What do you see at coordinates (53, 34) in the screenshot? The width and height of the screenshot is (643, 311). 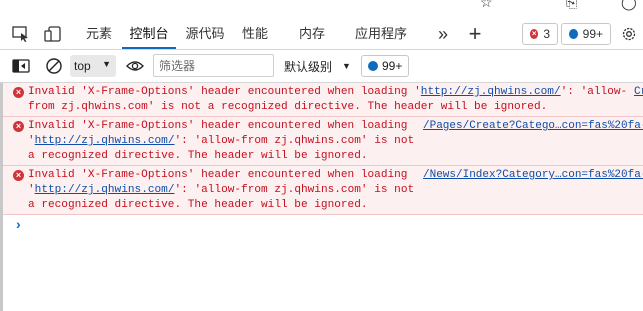 I see `device-emulation-icon` at bounding box center [53, 34].